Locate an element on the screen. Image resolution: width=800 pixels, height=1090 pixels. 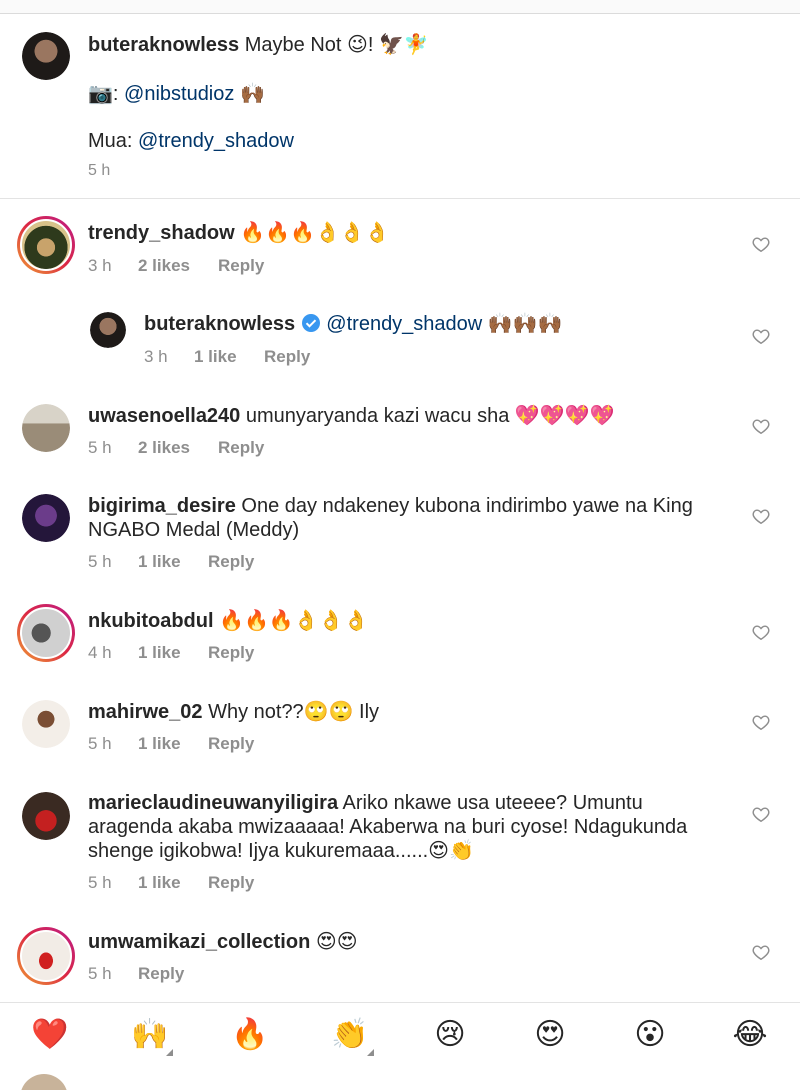
caption-timestamp: 5 h is located at coordinates (99, 170).